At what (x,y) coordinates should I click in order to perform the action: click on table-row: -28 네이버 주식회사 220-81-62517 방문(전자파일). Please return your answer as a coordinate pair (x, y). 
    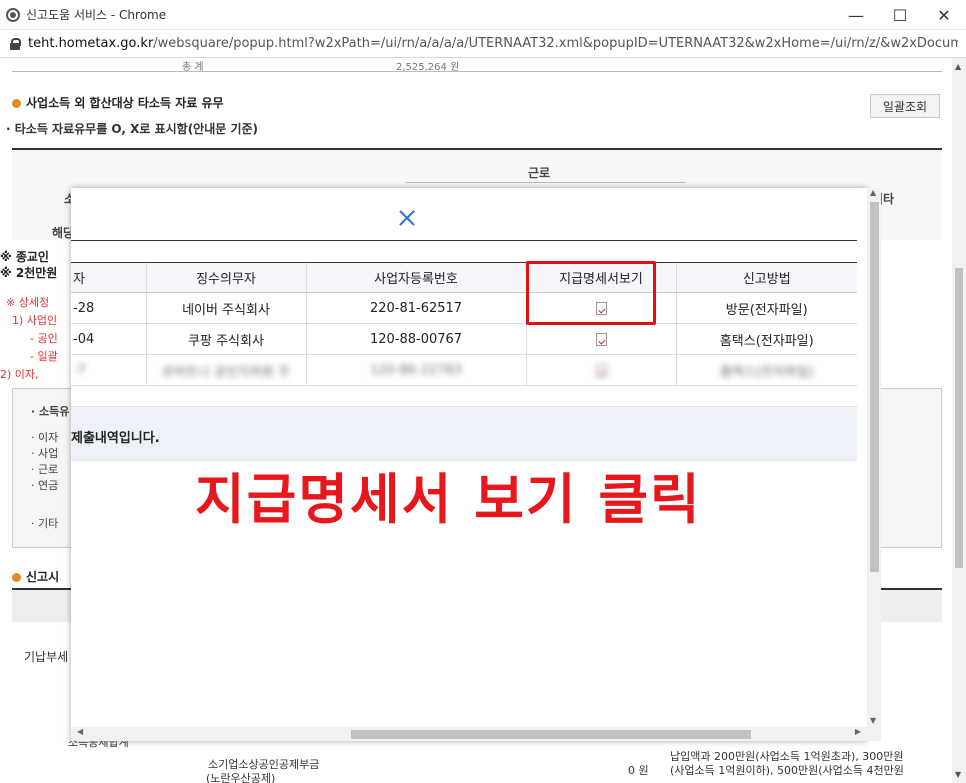
    Looking at the image, I should click on (464, 308).